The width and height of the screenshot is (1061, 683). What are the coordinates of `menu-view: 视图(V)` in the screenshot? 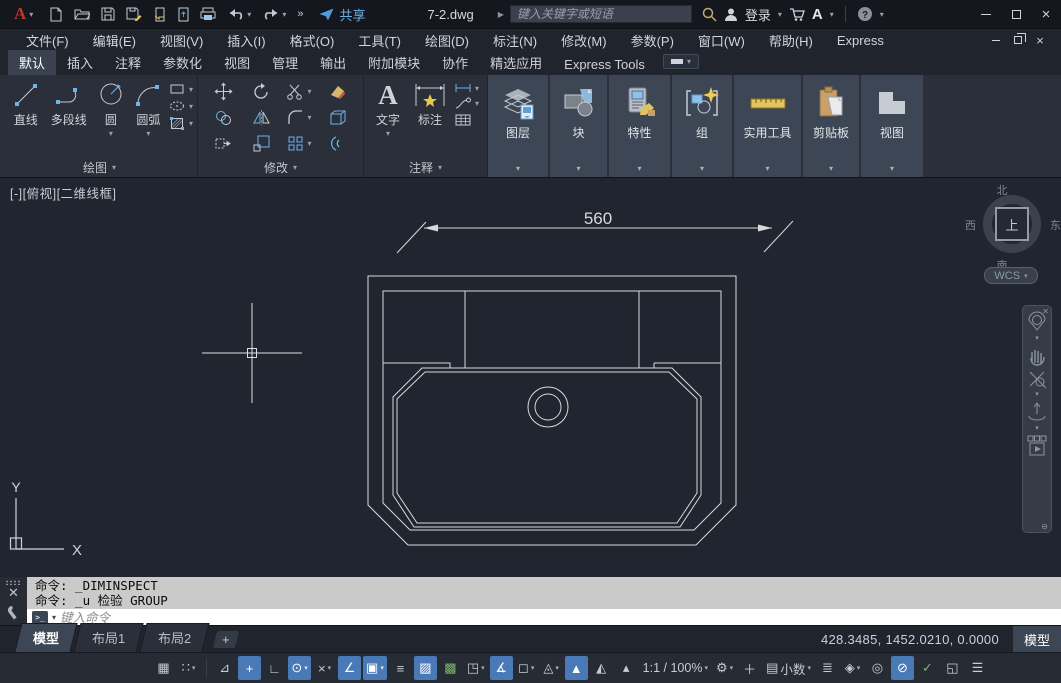 It's located at (181, 40).